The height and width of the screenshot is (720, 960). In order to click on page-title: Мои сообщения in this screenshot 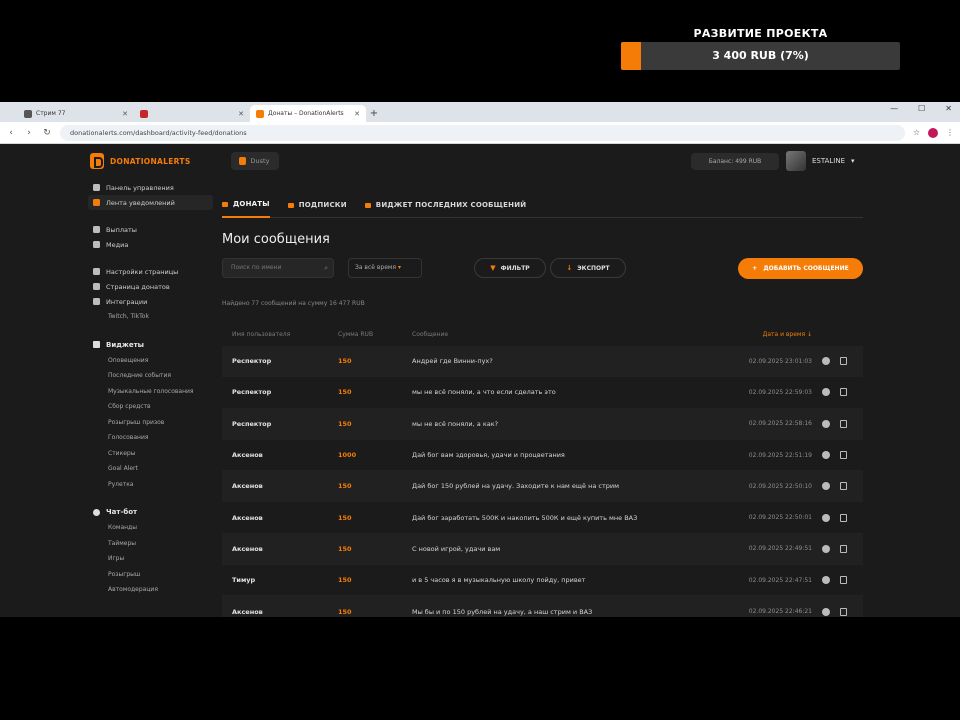, I will do `click(276, 239)`.